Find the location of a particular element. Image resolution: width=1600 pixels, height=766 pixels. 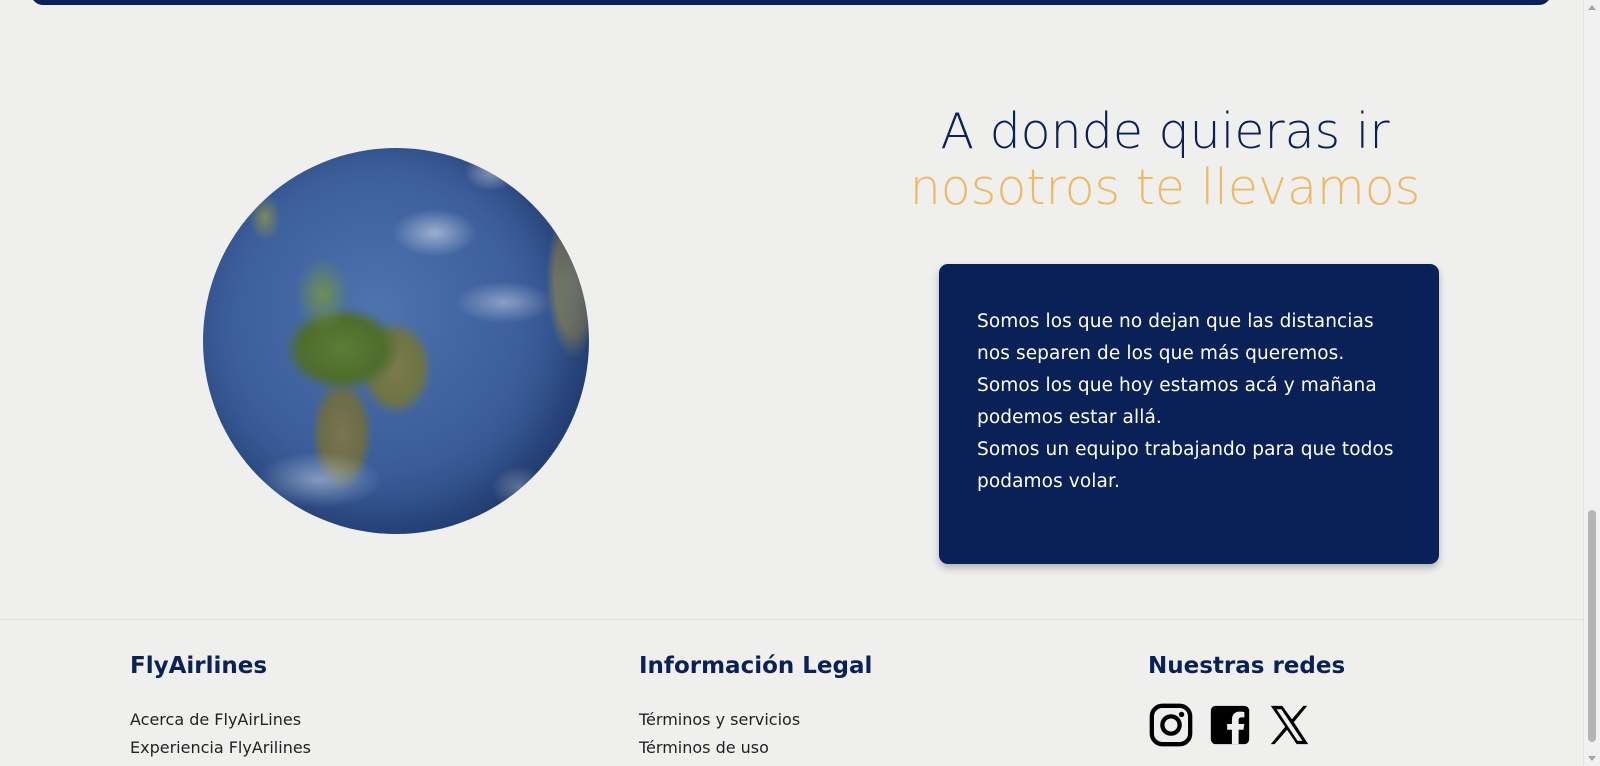

x-icon is located at coordinates (1289, 725).